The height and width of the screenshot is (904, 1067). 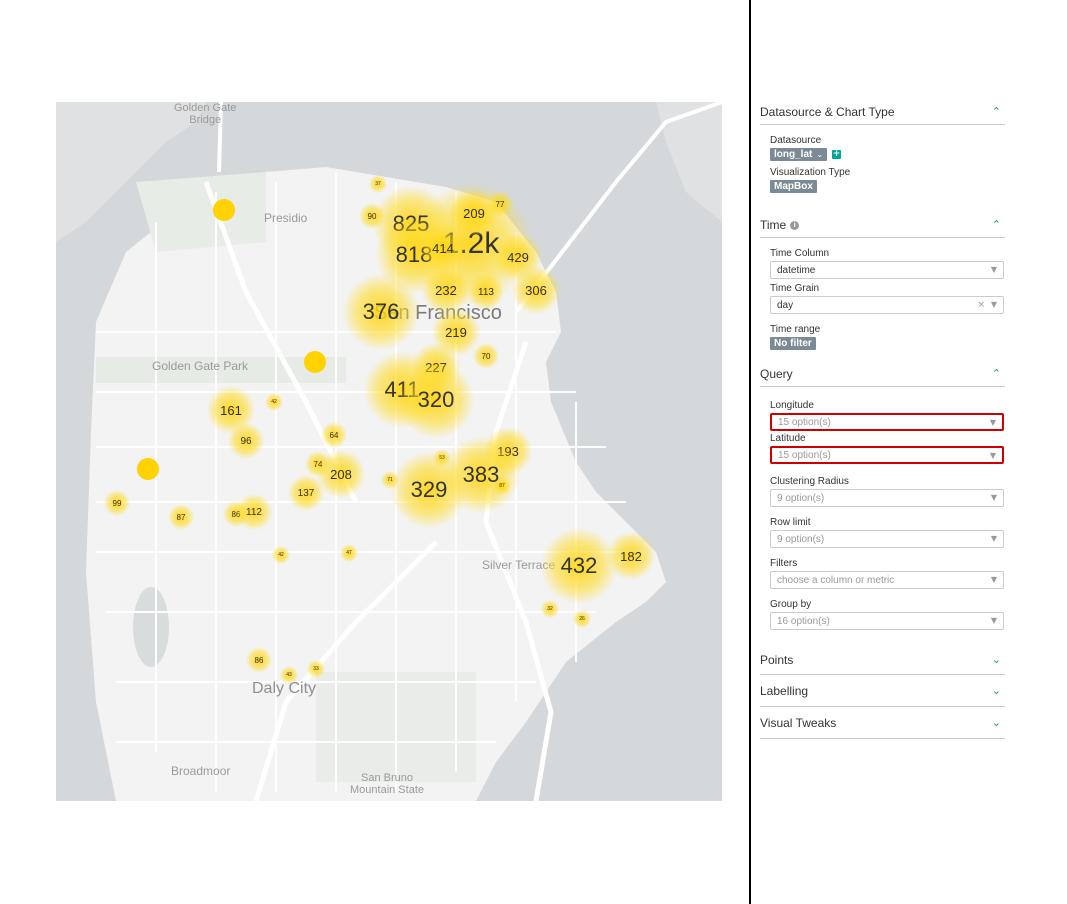 I want to click on section-time-header: Time i ⌃, so click(x=882, y=225).